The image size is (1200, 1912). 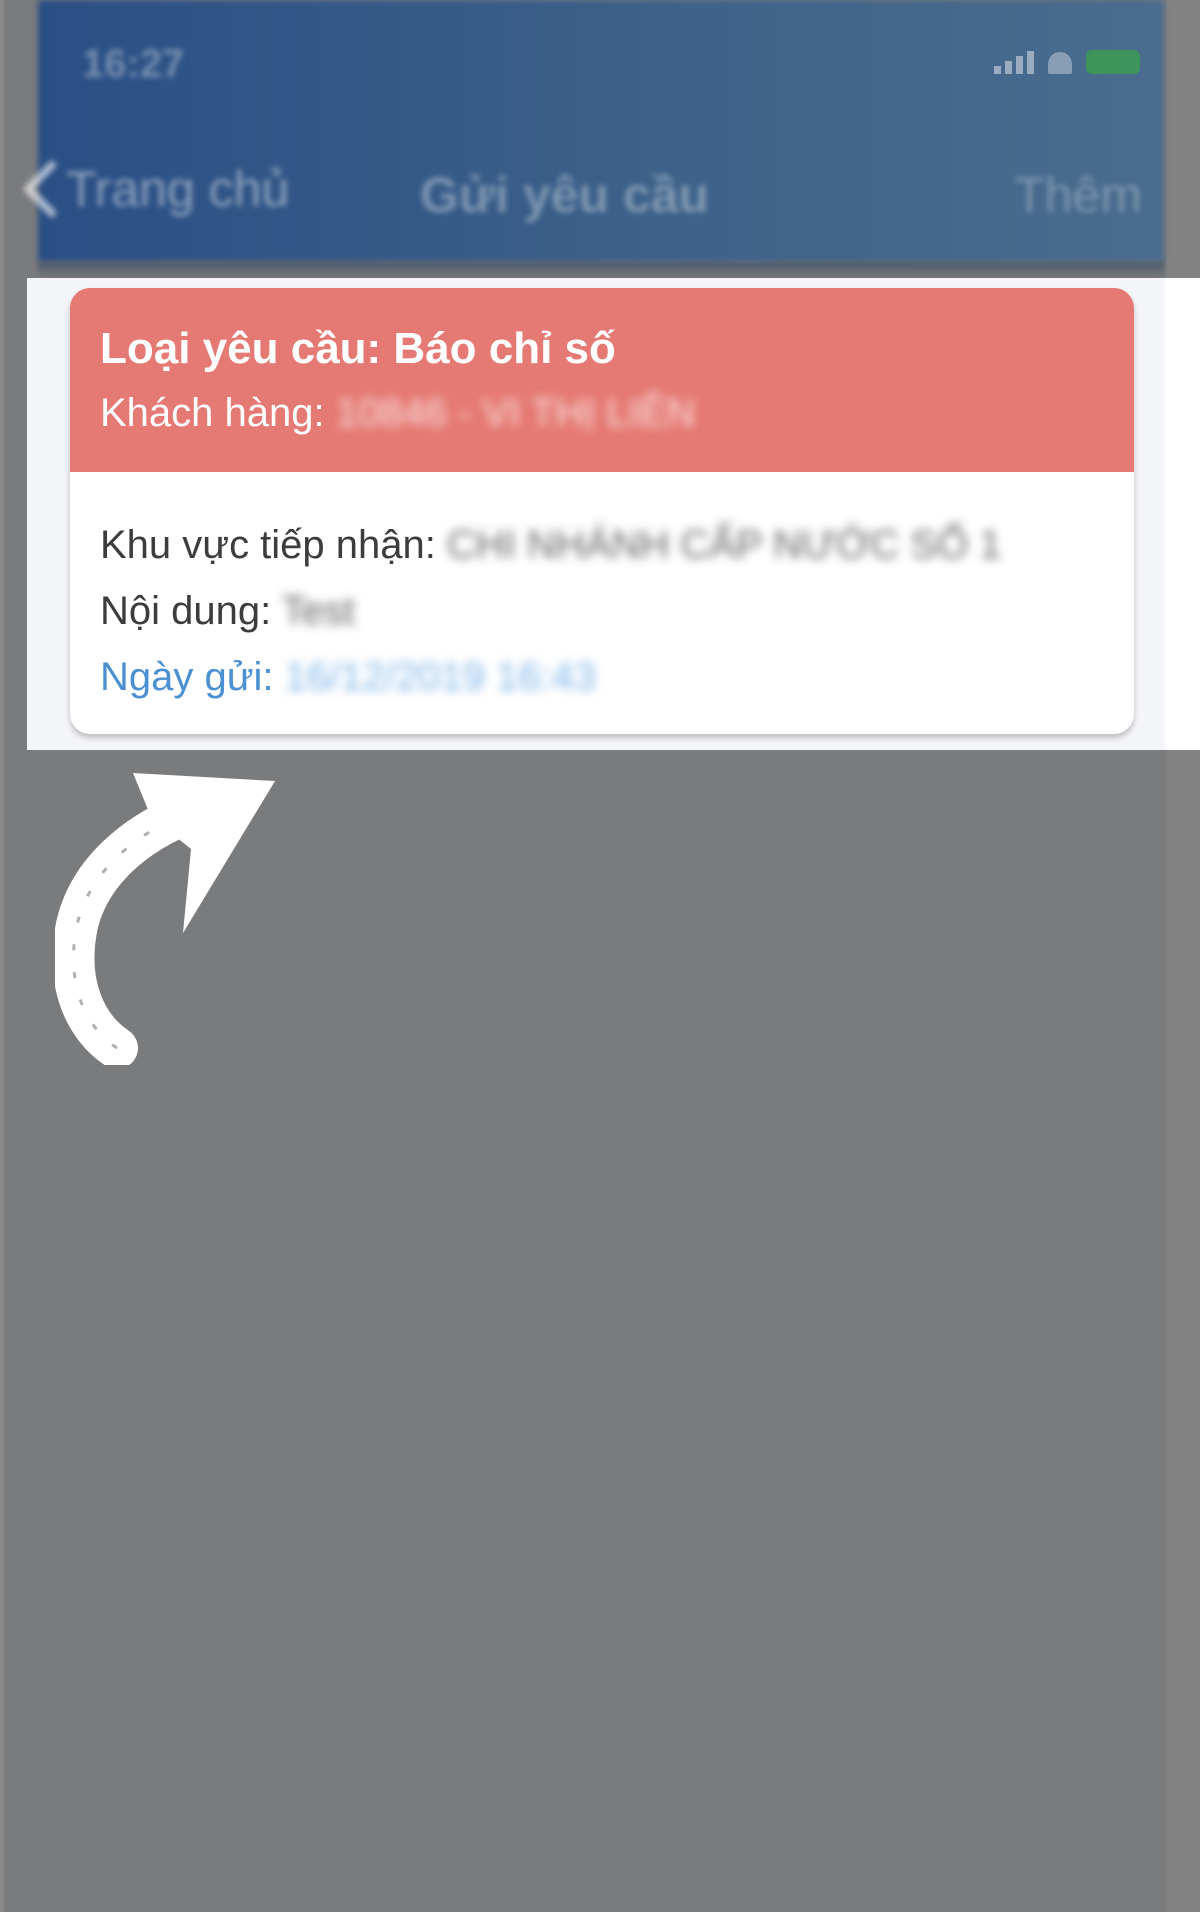 I want to click on chevron-left-icon, so click(x=40, y=189).